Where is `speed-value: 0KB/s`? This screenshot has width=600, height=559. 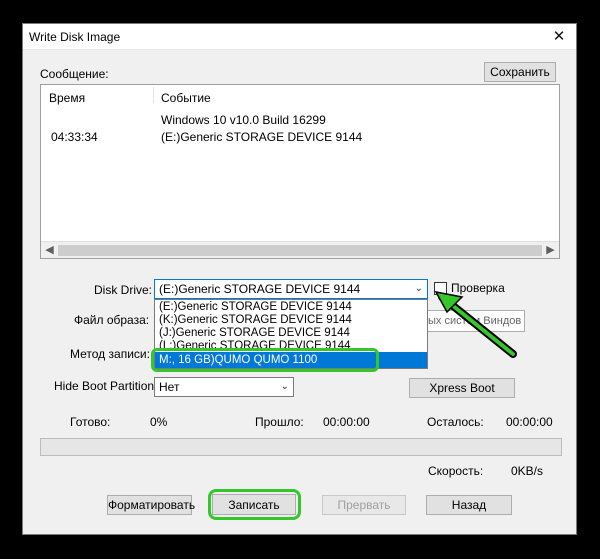
speed-value: 0KB/s is located at coordinates (527, 471).